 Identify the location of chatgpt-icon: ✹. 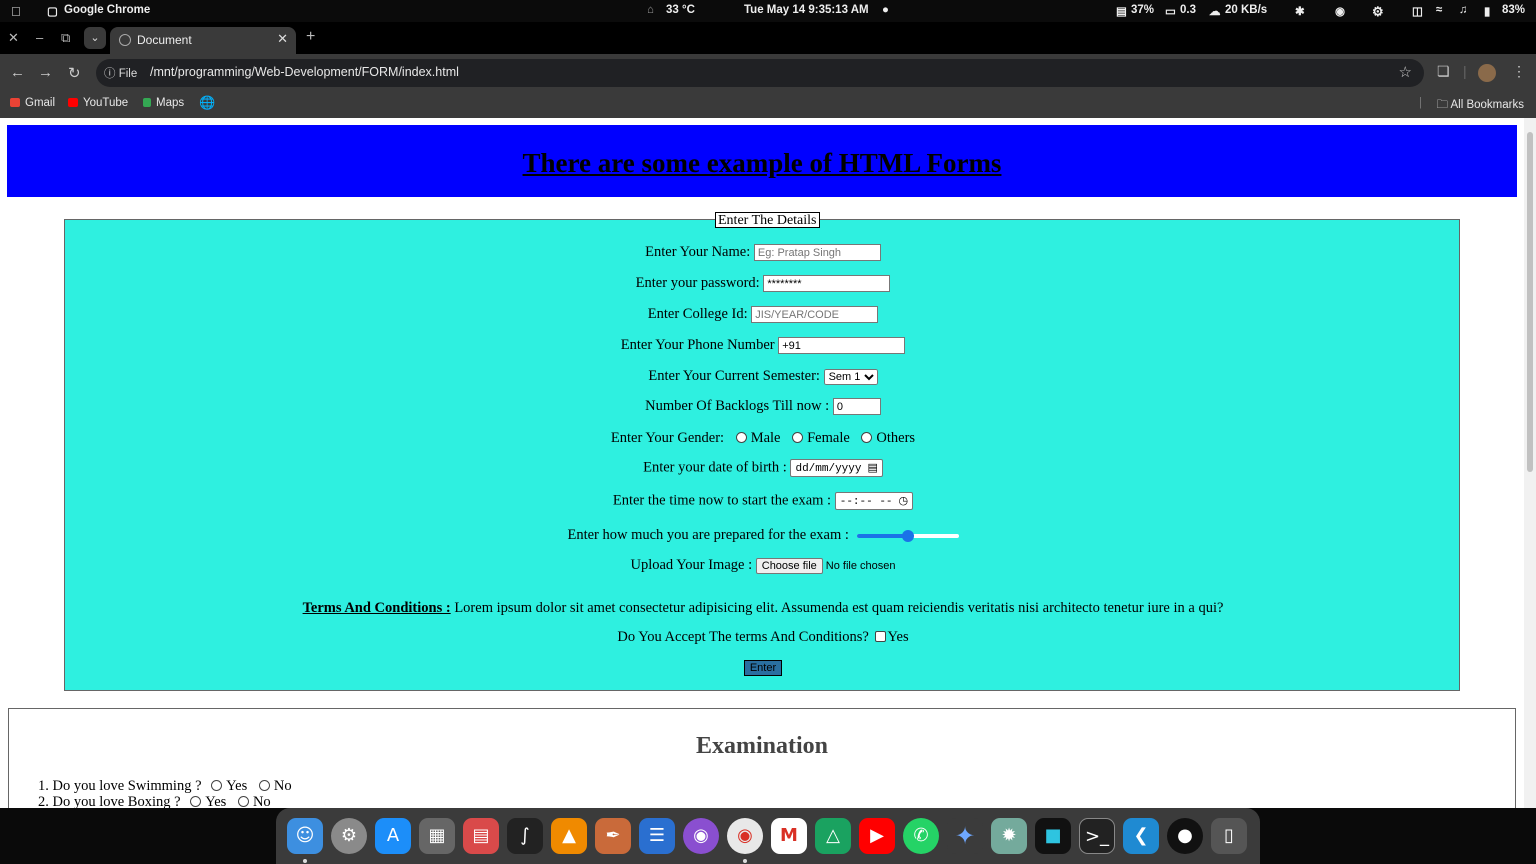
(1009, 836).